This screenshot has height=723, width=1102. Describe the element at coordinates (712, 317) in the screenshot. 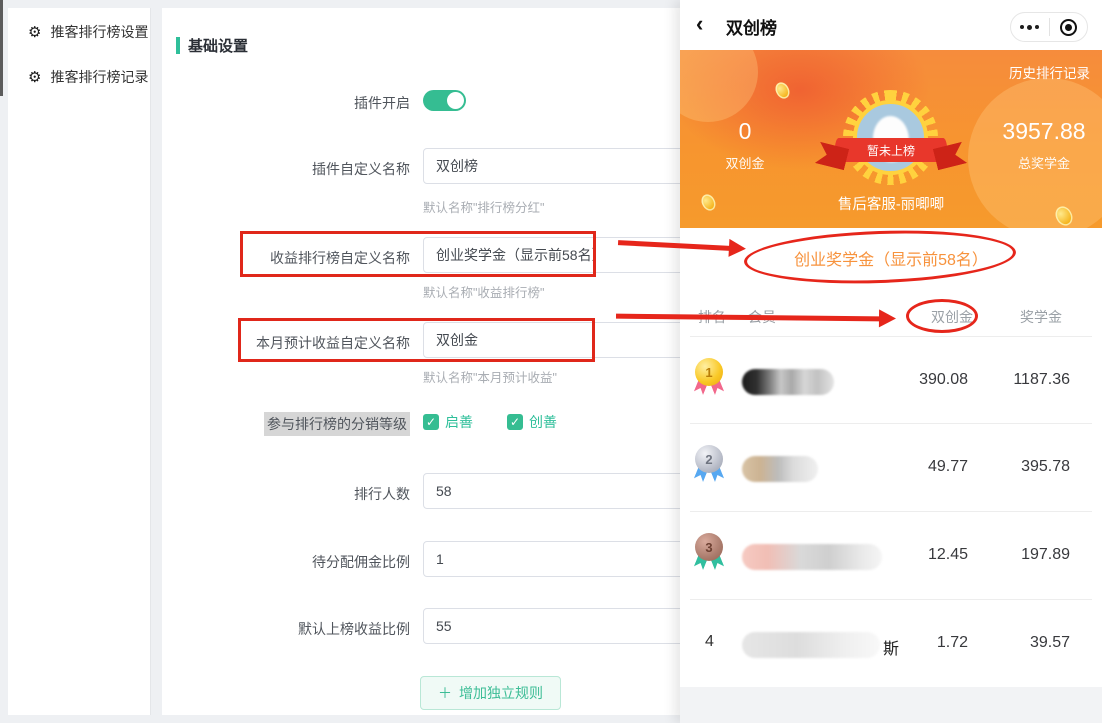

I see `col-header-rank: 排名` at that location.